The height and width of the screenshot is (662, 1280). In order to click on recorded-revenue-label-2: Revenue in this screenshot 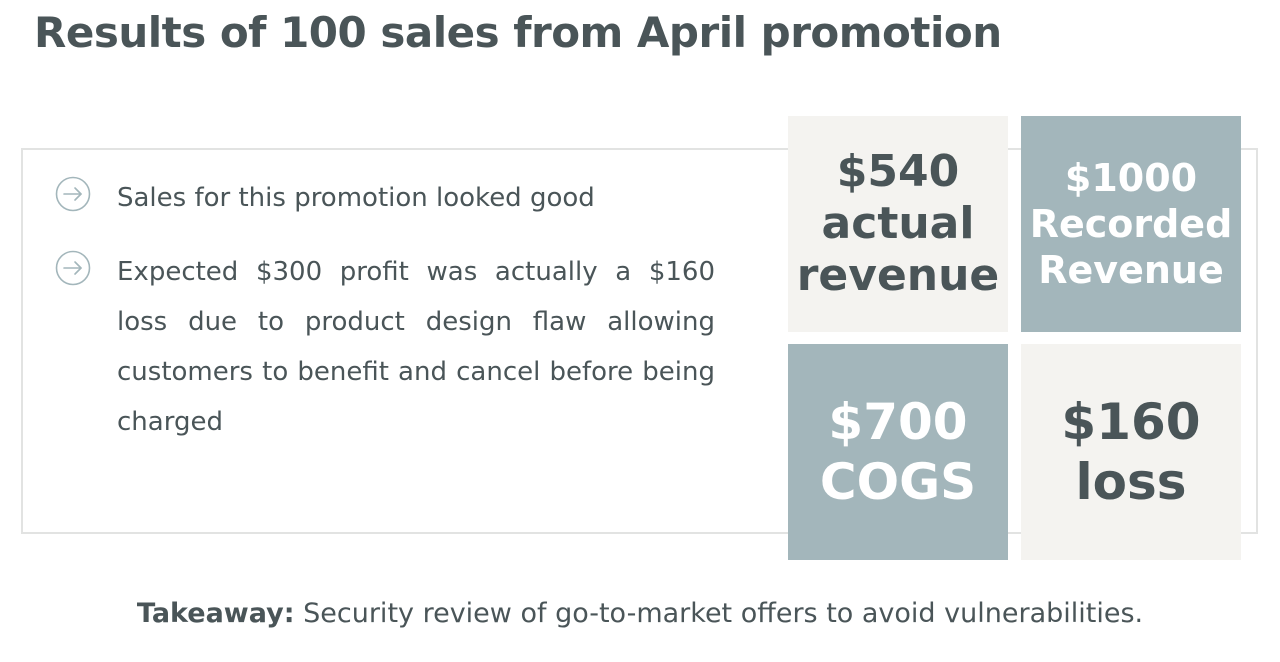, I will do `click(1131, 270)`.